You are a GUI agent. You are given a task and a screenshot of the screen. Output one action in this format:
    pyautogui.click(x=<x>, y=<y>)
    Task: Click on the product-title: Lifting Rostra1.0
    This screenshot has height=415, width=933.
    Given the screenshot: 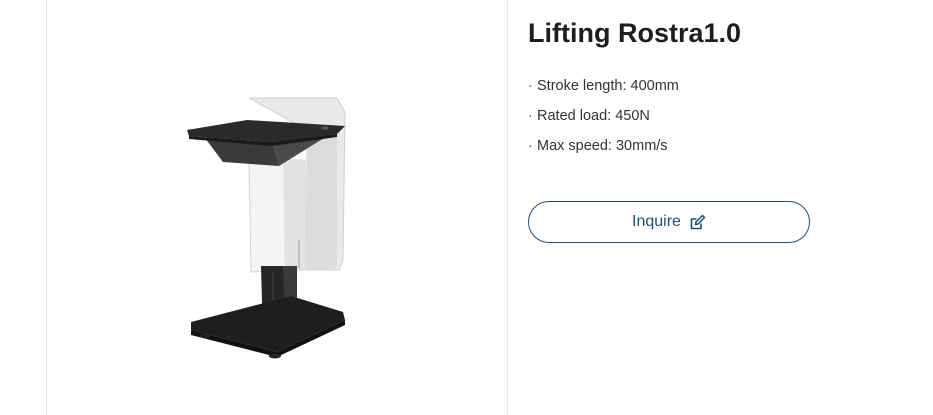 What is the action you would take?
    pyautogui.click(x=635, y=33)
    